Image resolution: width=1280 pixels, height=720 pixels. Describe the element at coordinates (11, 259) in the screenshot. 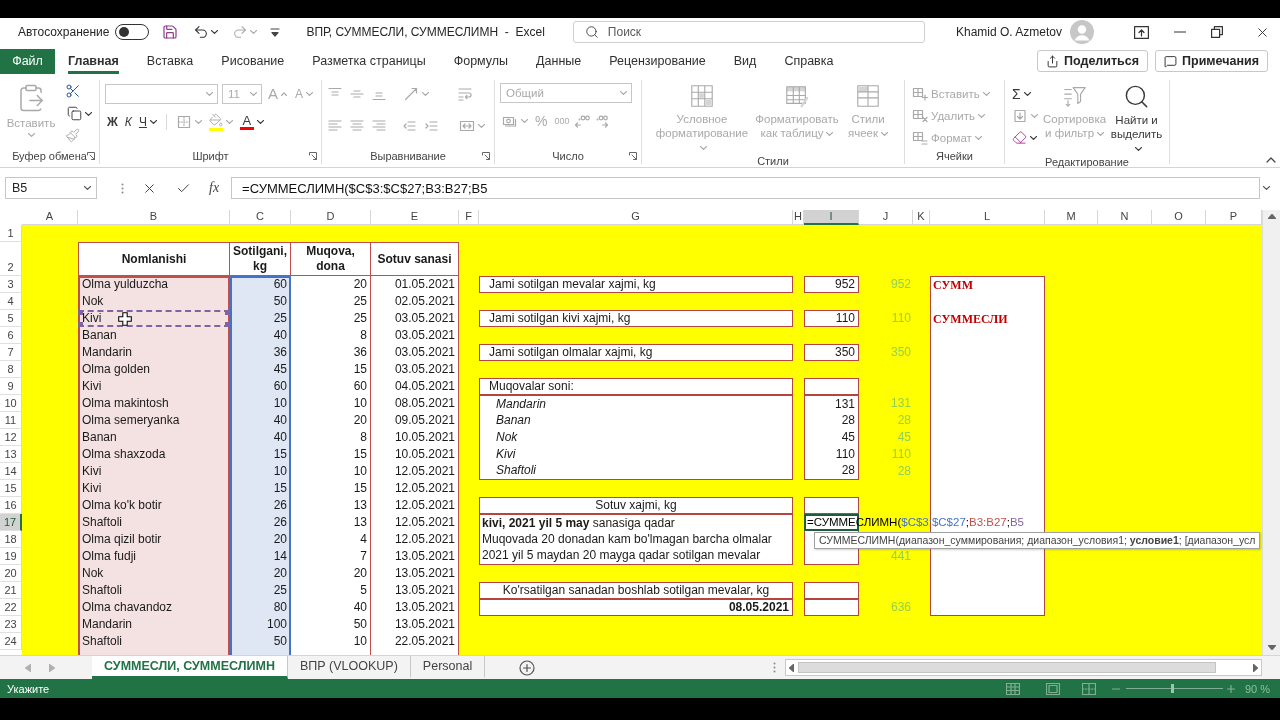

I see `row-header: 2` at that location.